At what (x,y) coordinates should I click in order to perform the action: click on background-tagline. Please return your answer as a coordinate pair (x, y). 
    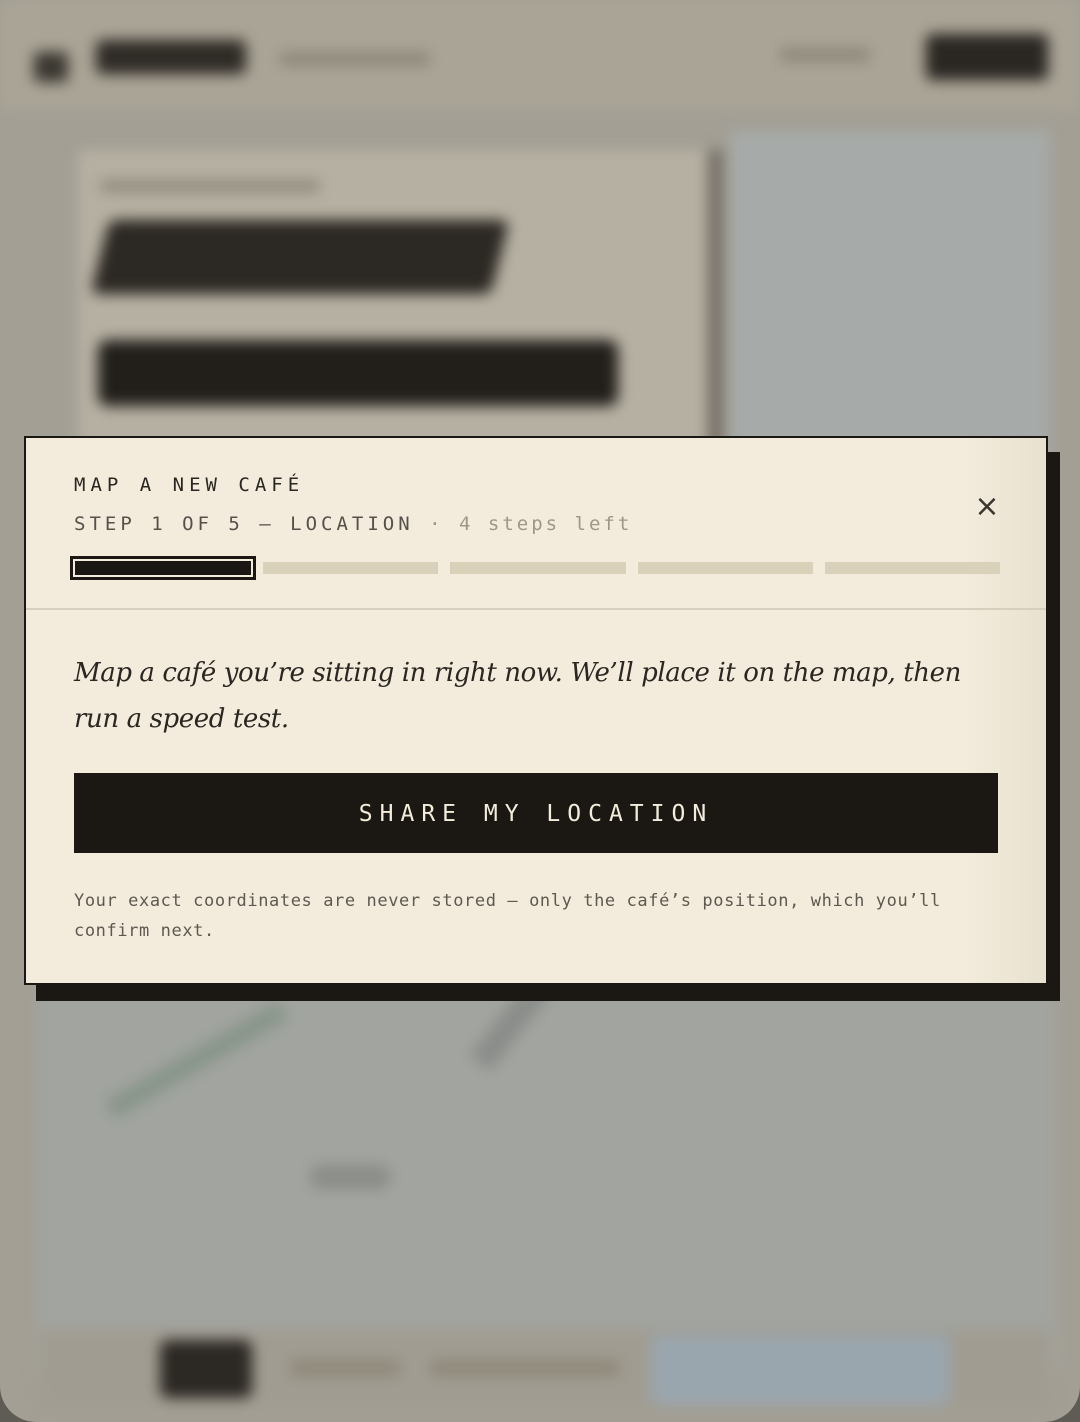
    Looking at the image, I should click on (355, 59).